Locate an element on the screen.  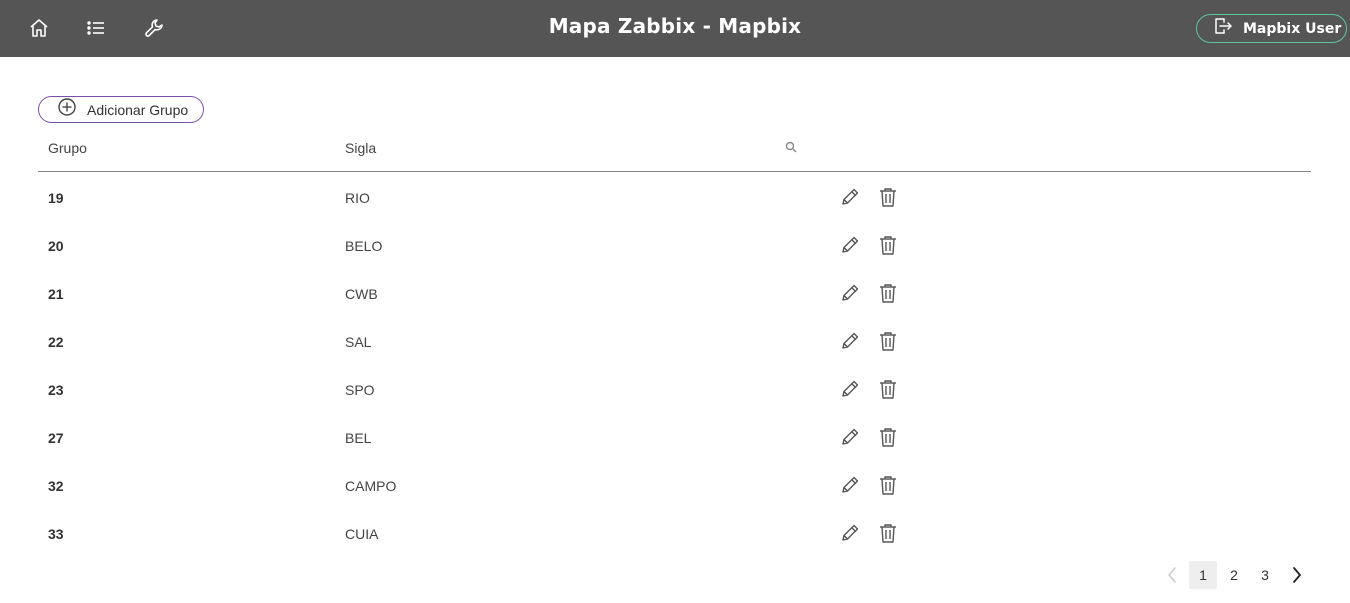
row-sigla: SAL is located at coordinates (358, 342).